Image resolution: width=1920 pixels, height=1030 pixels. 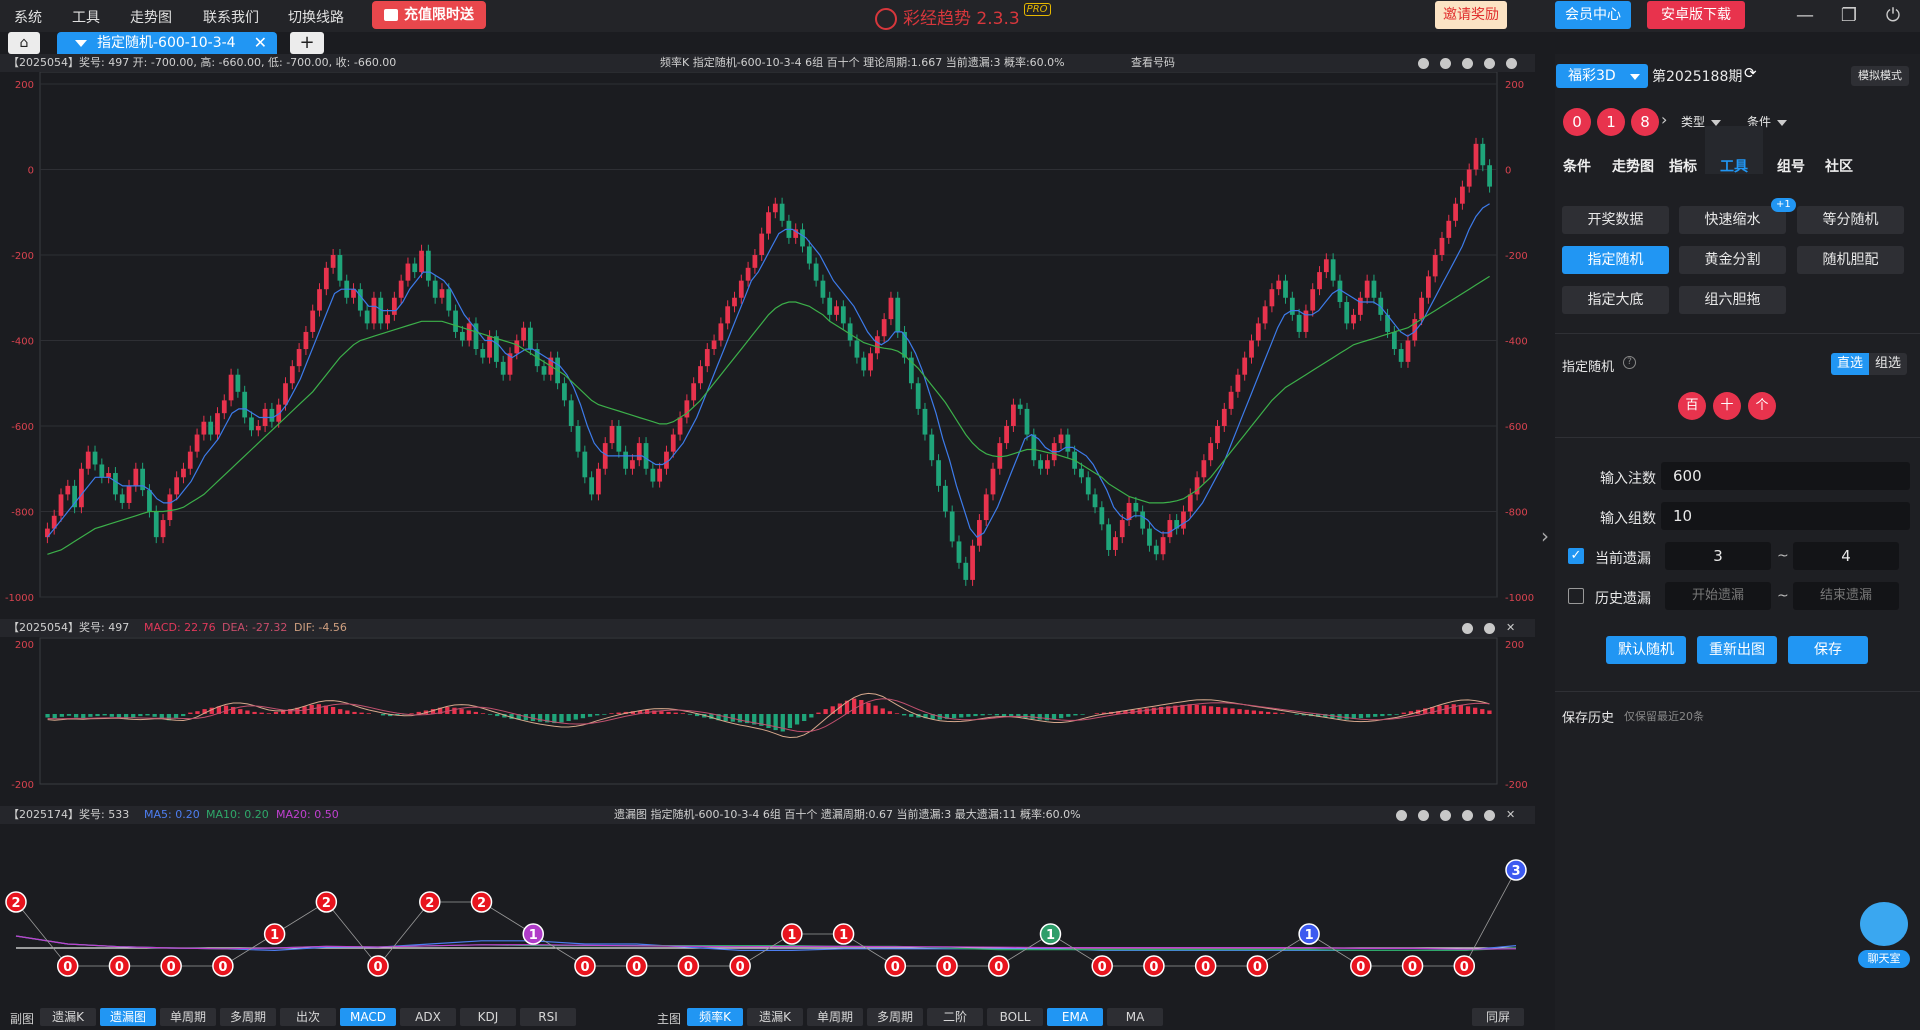 I want to click on save-button: 保存, so click(x=1828, y=650).